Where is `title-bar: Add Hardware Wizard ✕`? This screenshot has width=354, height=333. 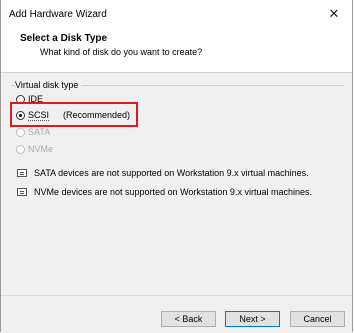 title-bar: Add Hardware Wizard ✕ is located at coordinates (176, 15).